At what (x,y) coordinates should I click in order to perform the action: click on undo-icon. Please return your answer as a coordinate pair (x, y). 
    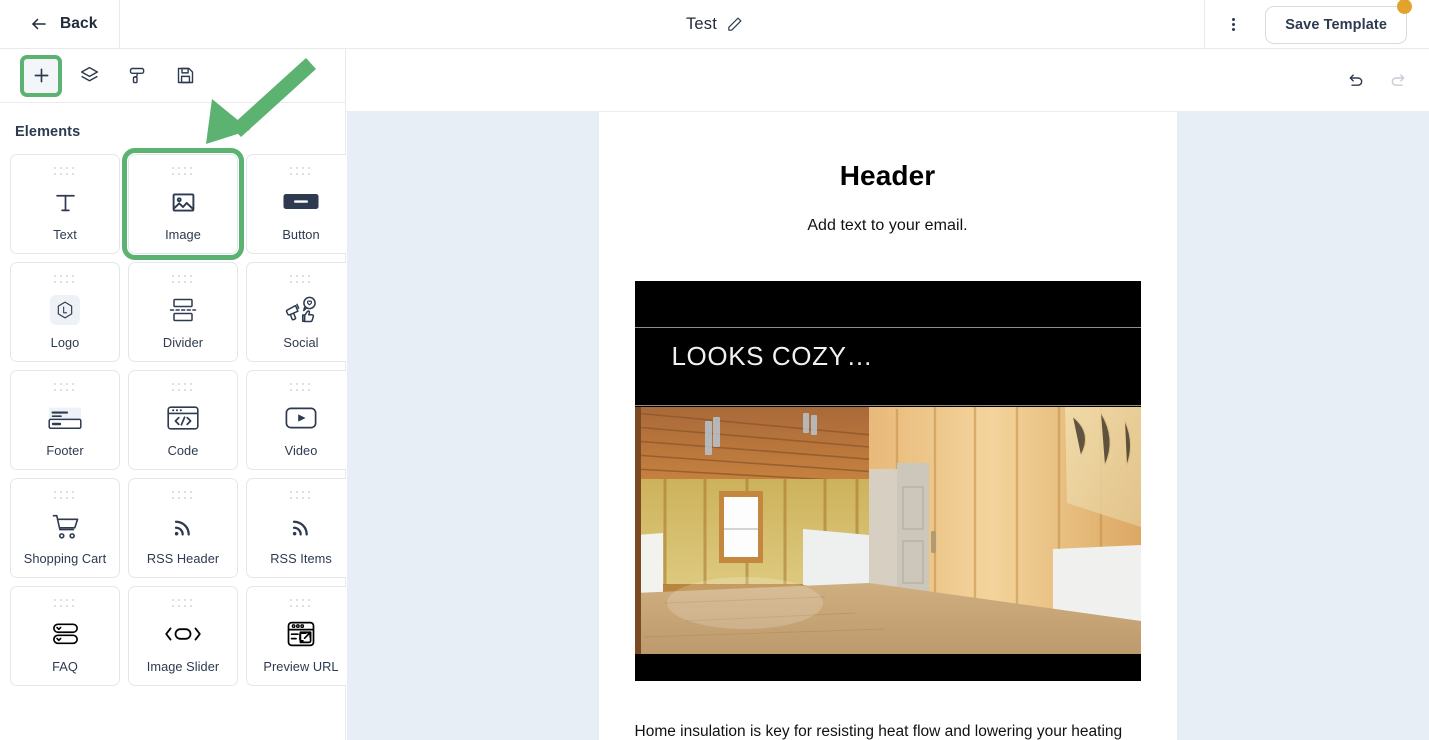
    Looking at the image, I should click on (1356, 80).